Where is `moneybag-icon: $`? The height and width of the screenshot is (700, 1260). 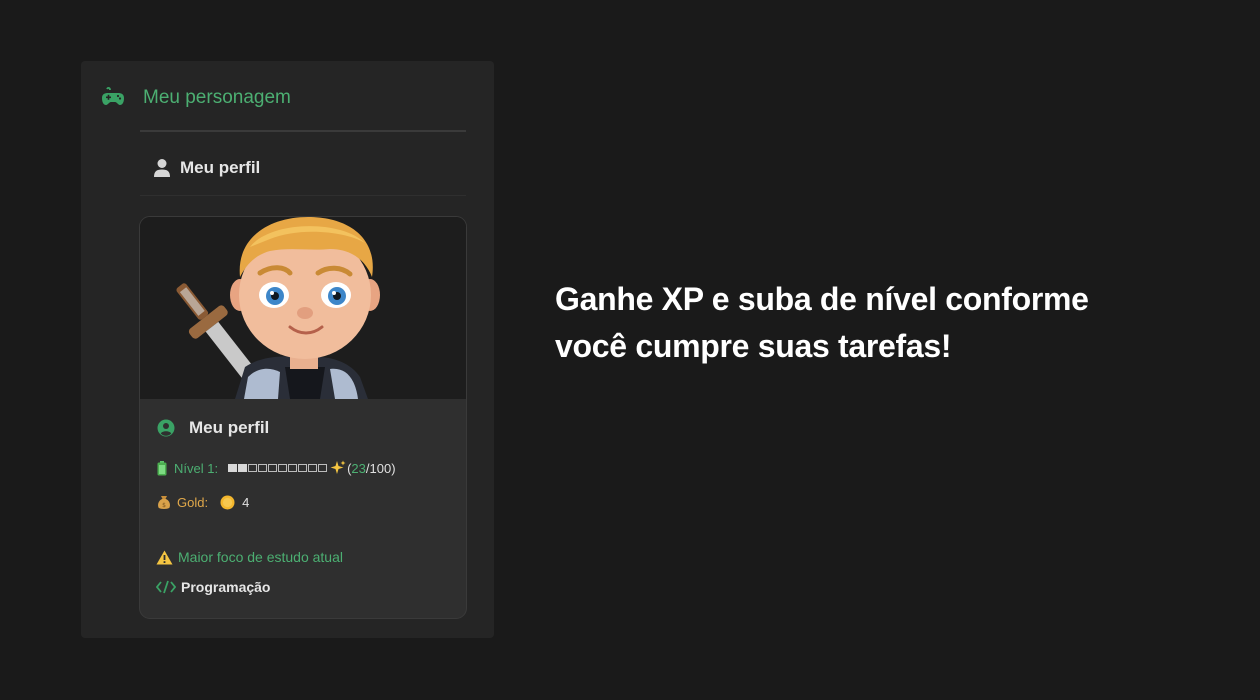
moneybag-icon: $ is located at coordinates (164, 502).